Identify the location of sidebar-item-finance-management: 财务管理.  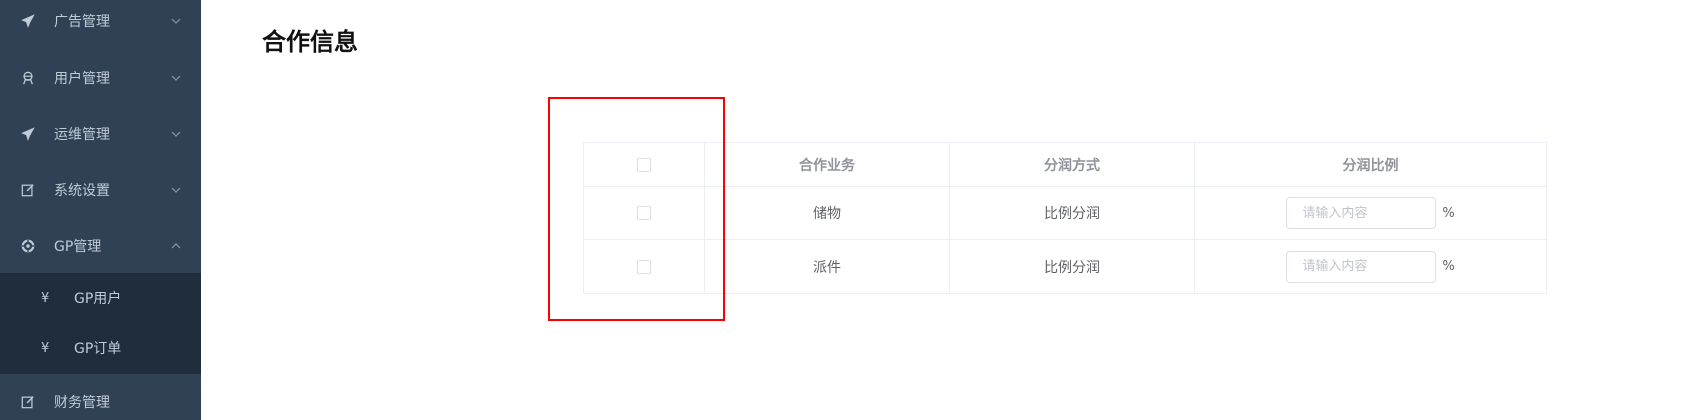
(100, 397).